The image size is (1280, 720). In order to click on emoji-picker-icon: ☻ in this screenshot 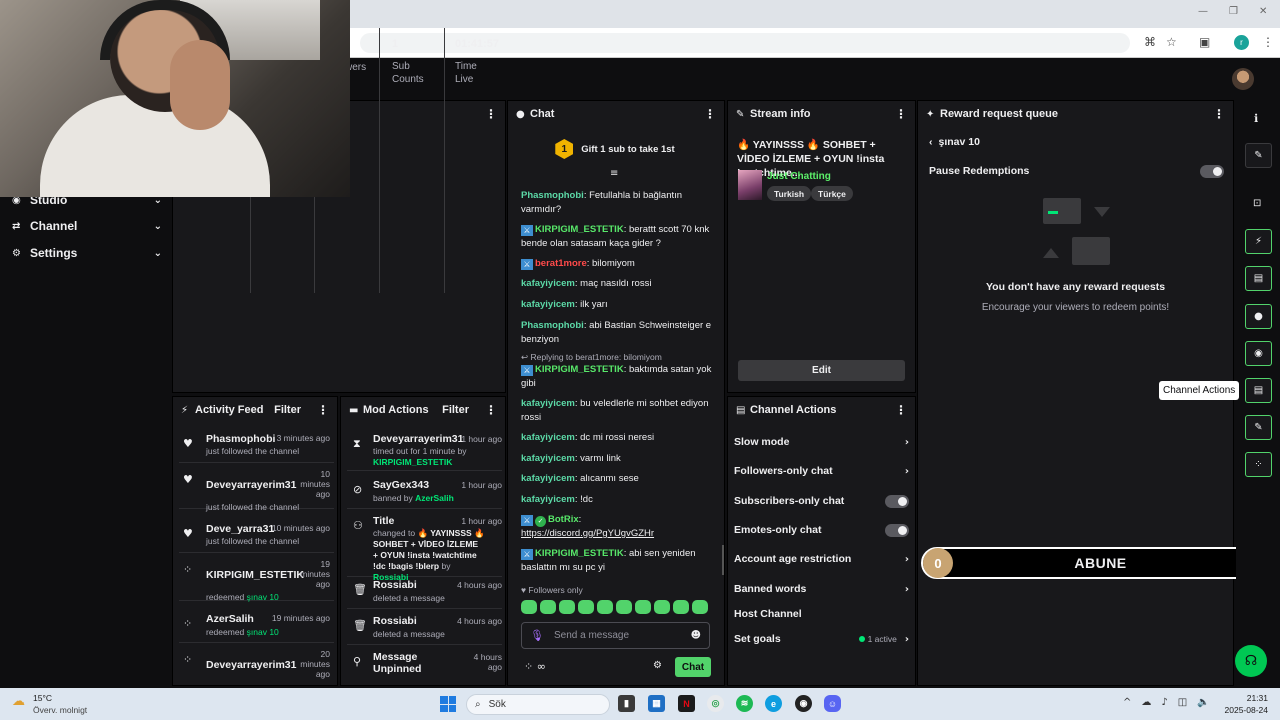, I will do `click(696, 635)`.